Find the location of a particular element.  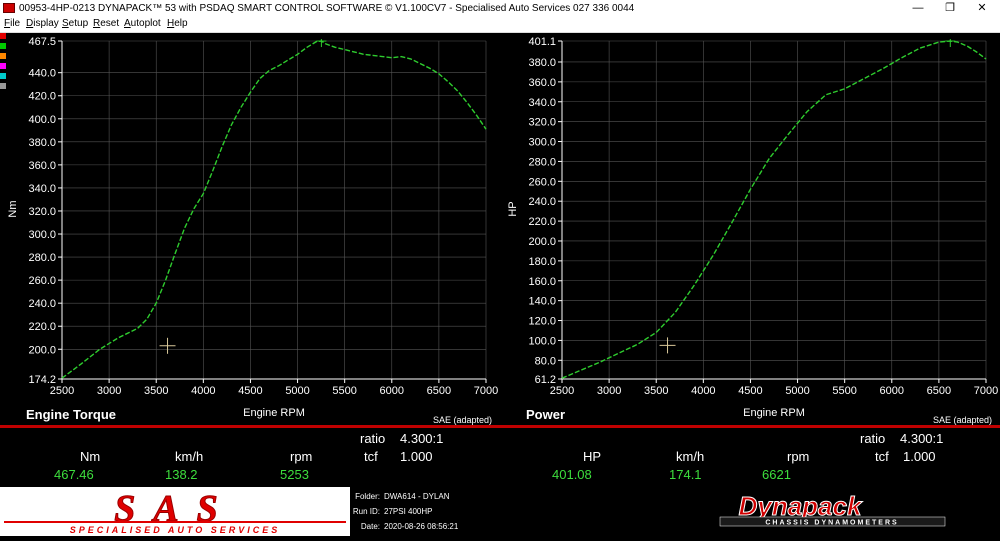

power-y-tick-label: 140.0 is located at coordinates (542, 302).